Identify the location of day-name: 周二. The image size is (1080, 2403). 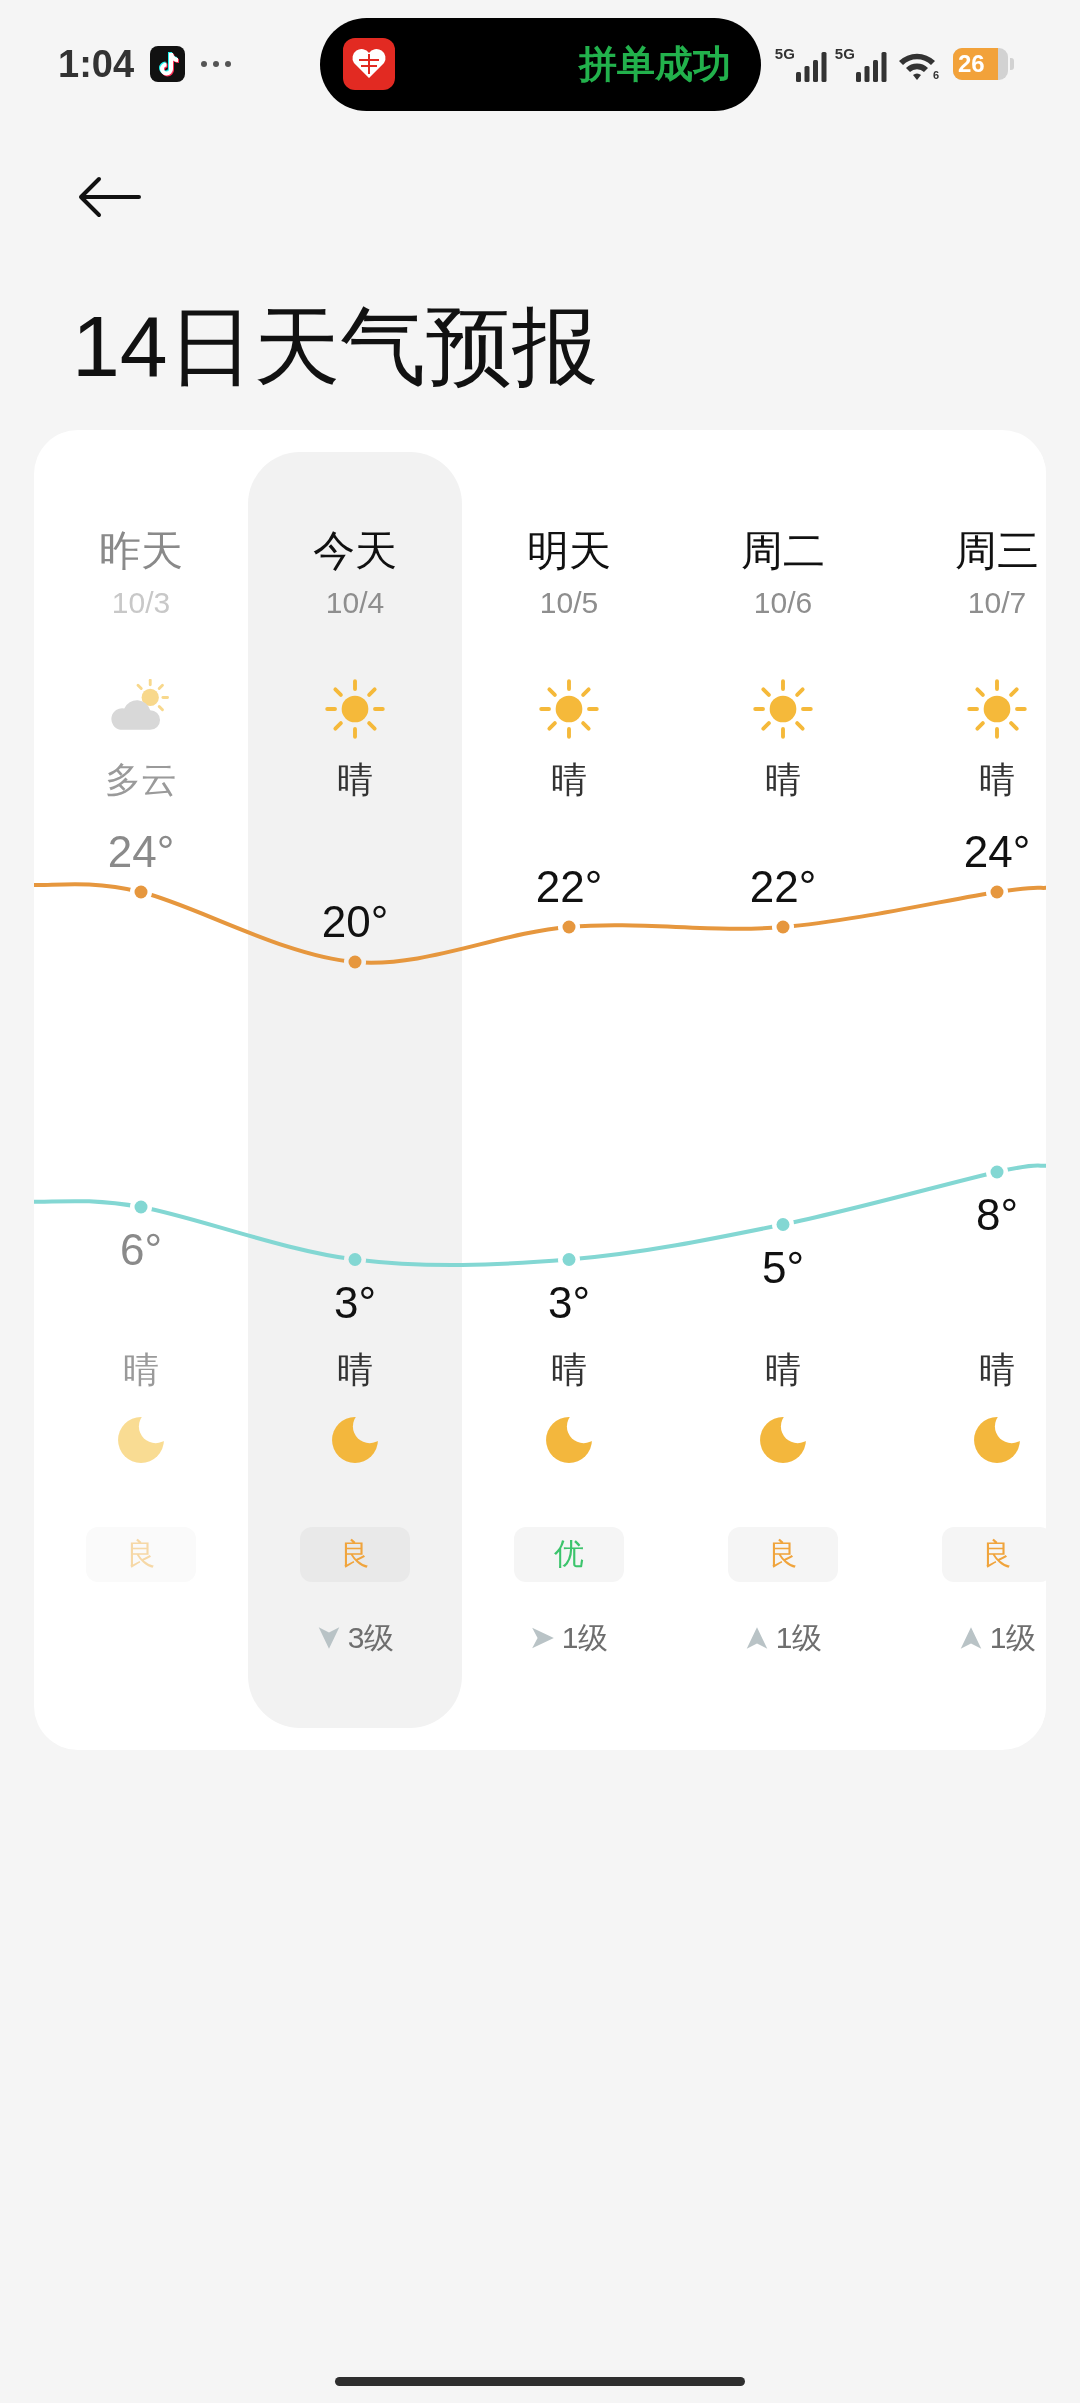
(783, 551).